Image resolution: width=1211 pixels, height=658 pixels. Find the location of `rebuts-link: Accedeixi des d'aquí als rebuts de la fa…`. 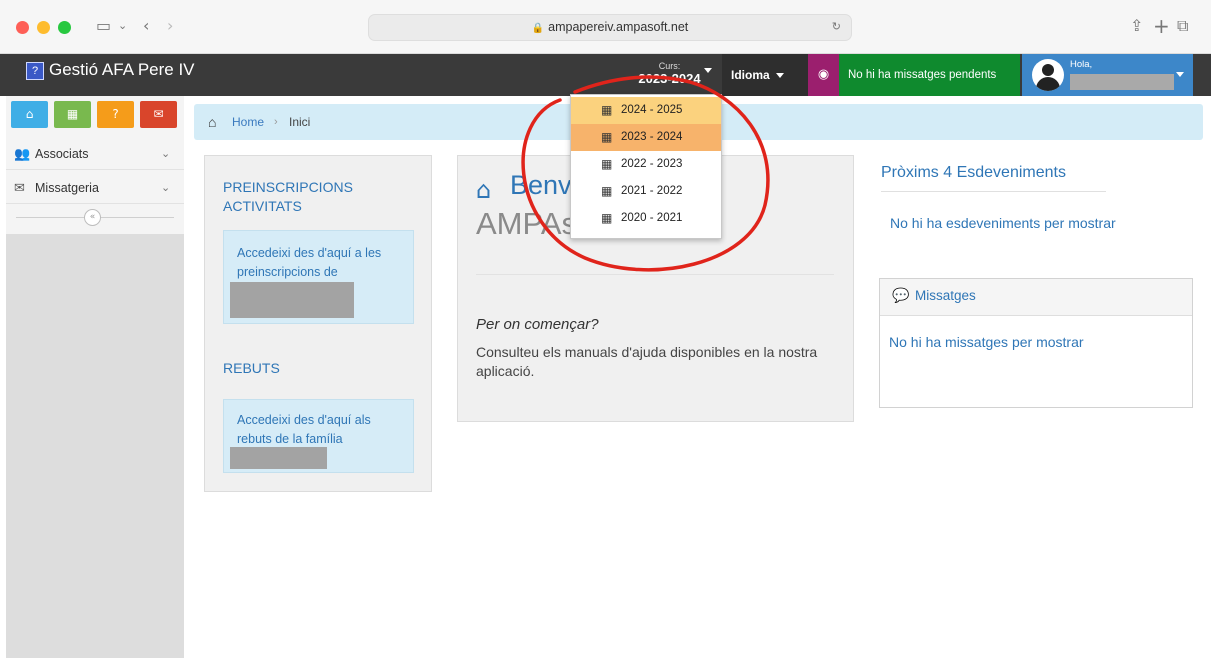

rebuts-link: Accedeixi des d'aquí als rebuts de la fa… is located at coordinates (319, 430).